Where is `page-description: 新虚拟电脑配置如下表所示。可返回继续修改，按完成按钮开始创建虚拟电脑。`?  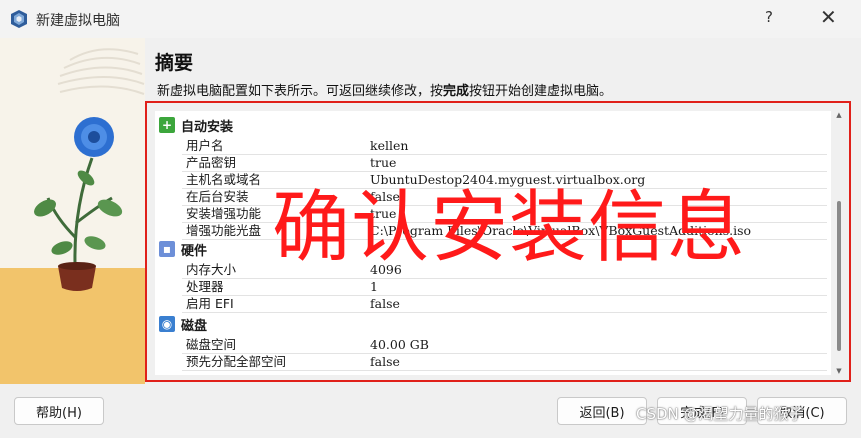 page-description: 新虚拟电脑配置如下表所示。可返回继续修改，按完成按钮开始创建虚拟电脑。 is located at coordinates (385, 91).